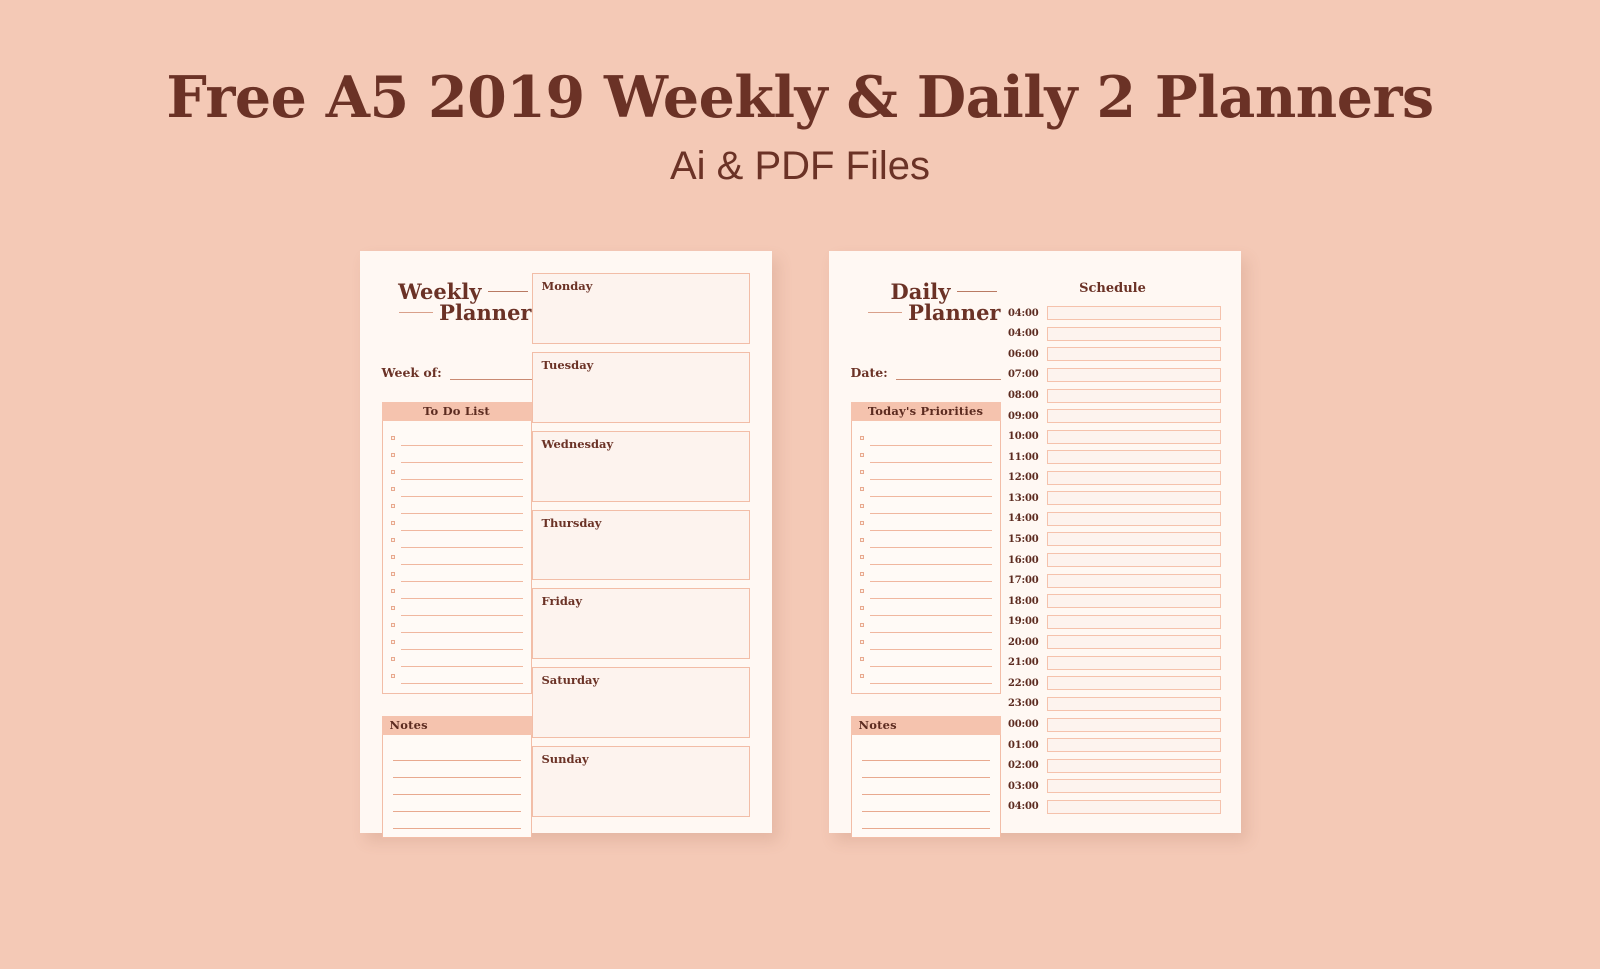  I want to click on schedule-row: 01:00, so click(1113, 745).